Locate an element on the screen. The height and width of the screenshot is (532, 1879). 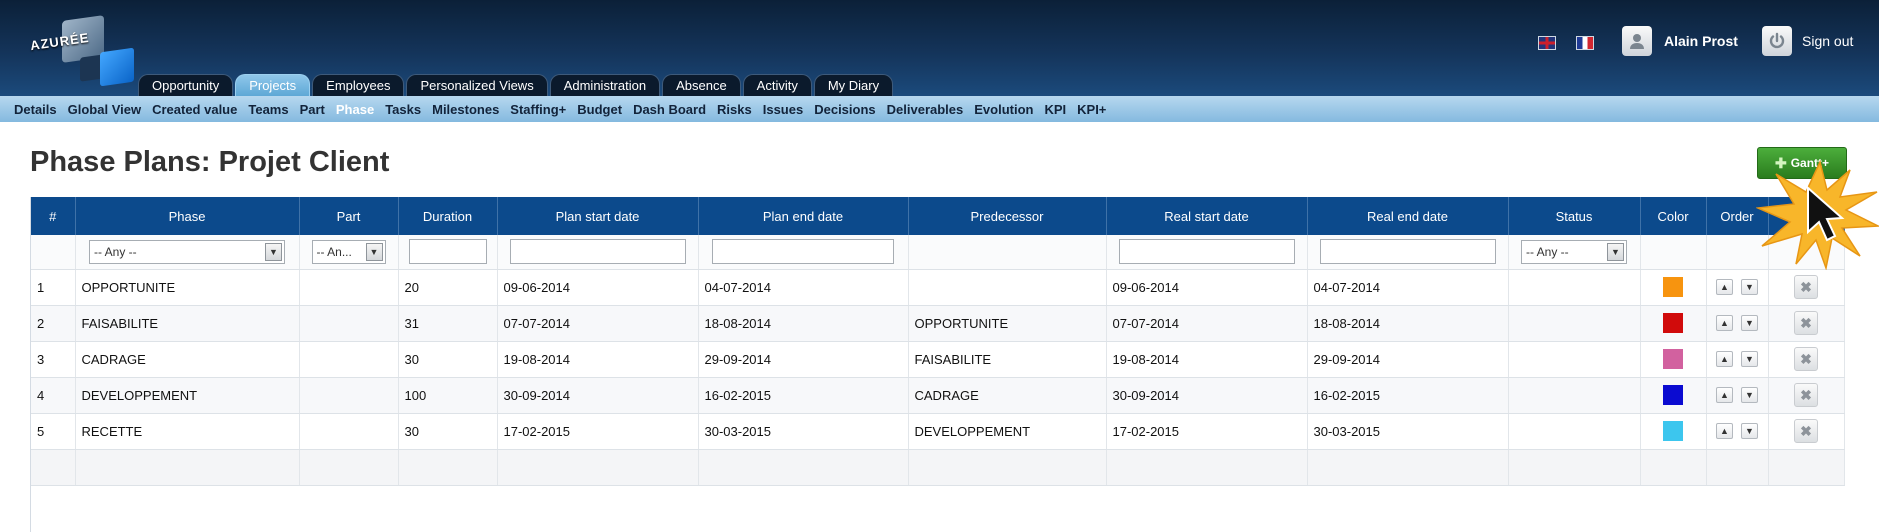
subnav-item-decisions: Decisions is located at coordinates (844, 109).